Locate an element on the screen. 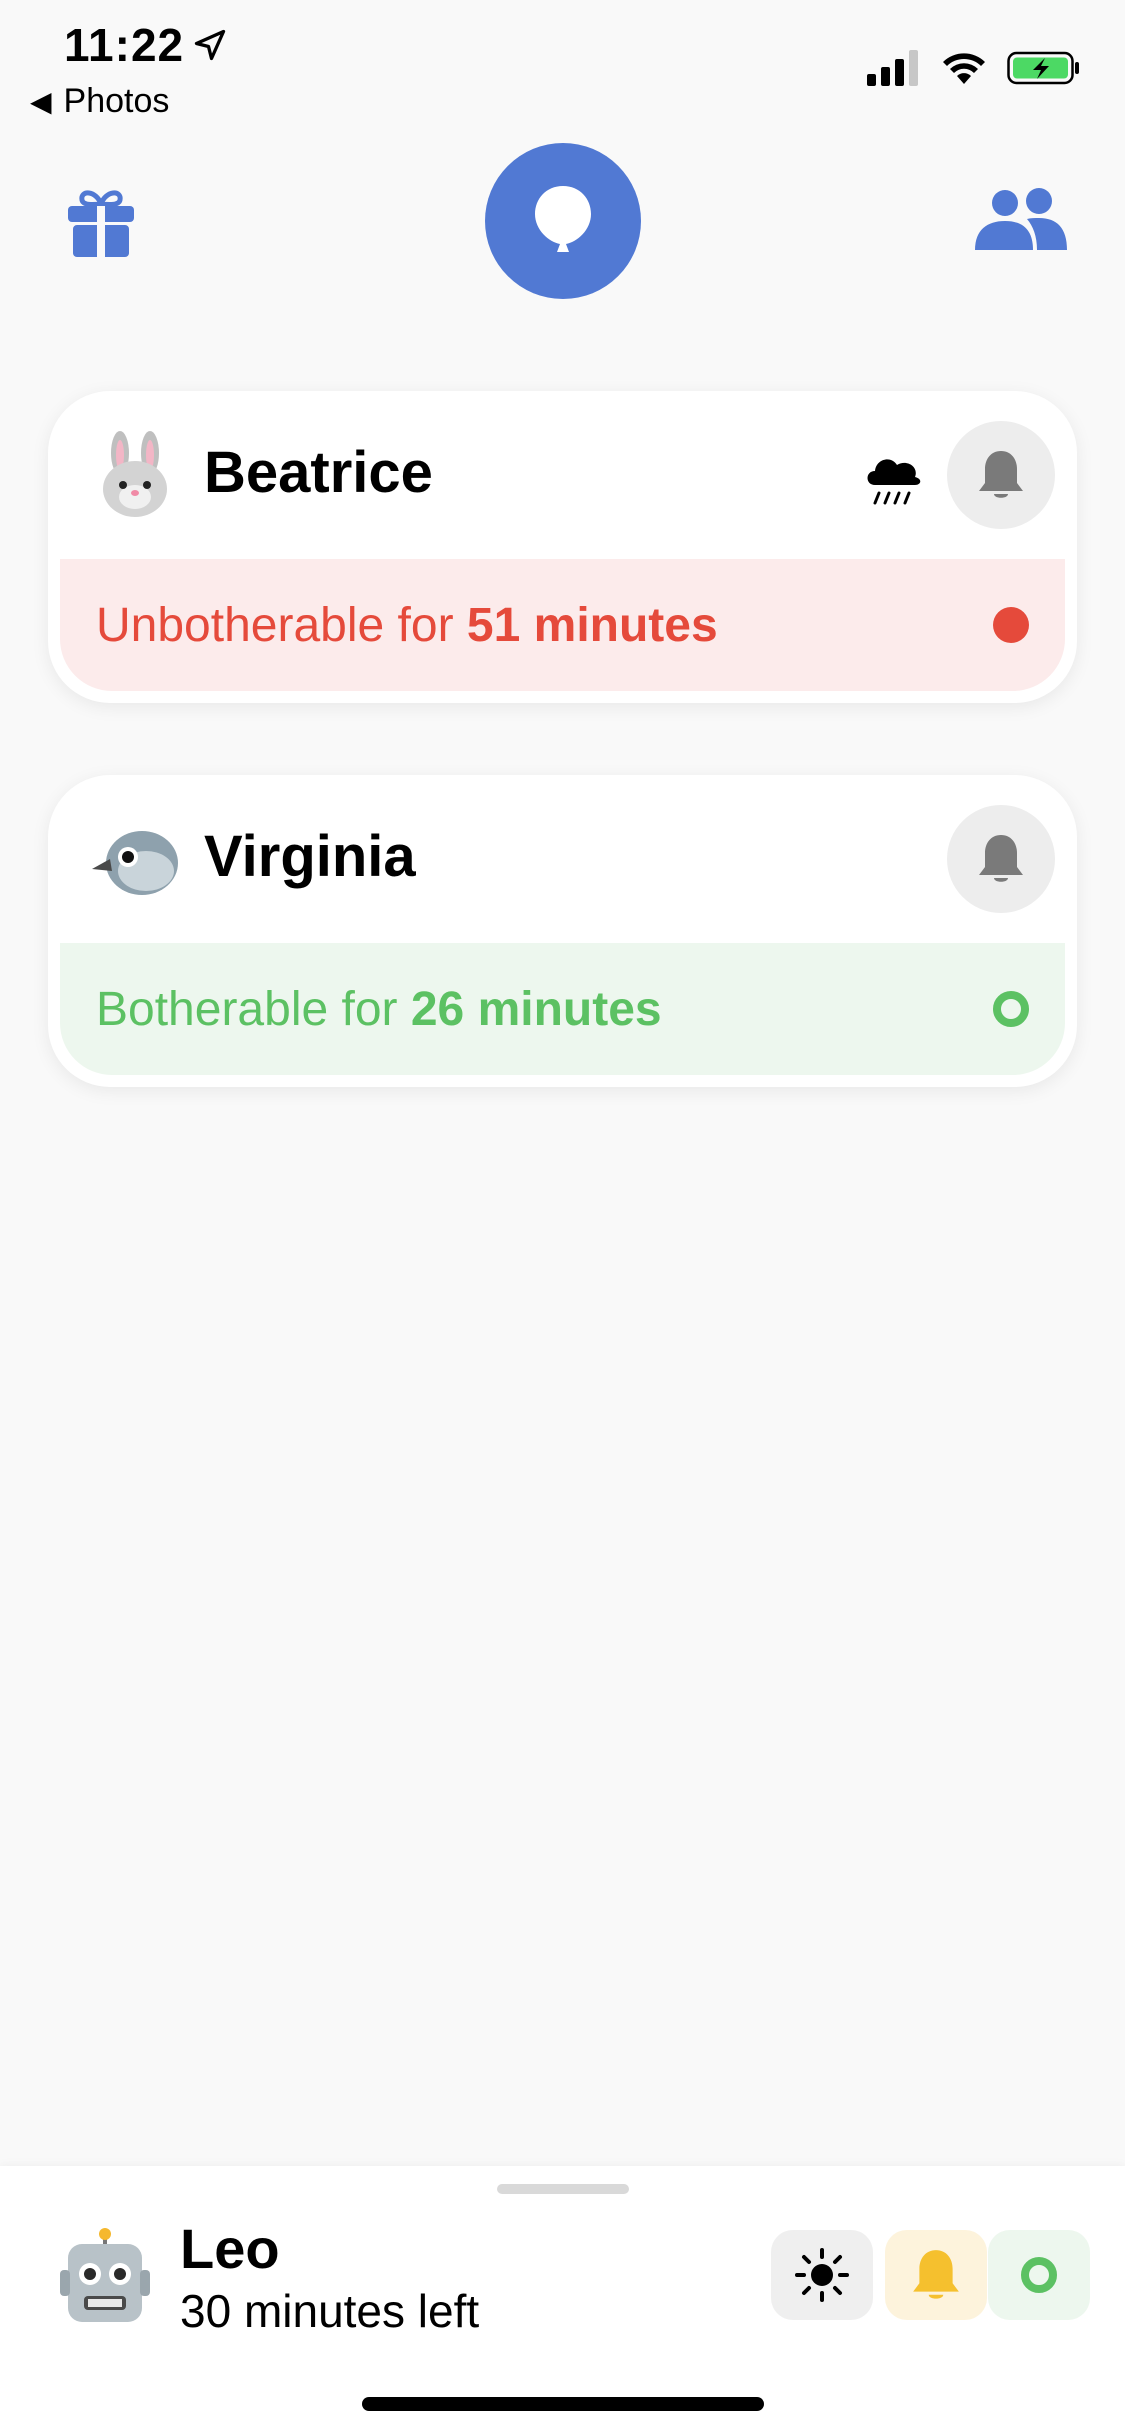 This screenshot has height=2436, width=1125. sun-icon is located at coordinates (822, 2275).